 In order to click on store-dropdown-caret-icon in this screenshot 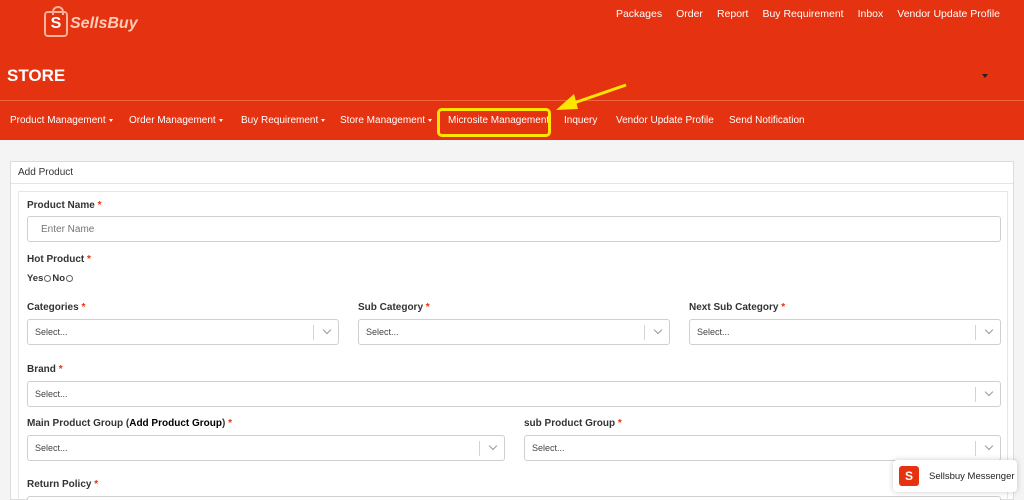, I will do `click(985, 76)`.